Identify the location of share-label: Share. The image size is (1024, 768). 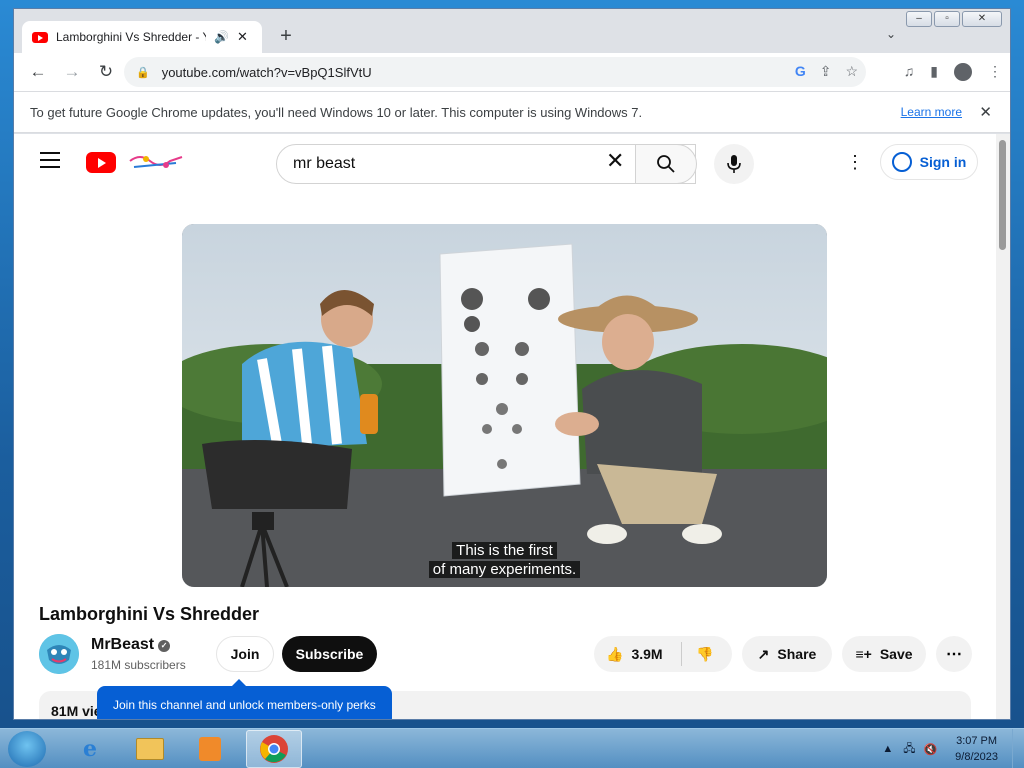
(797, 654).